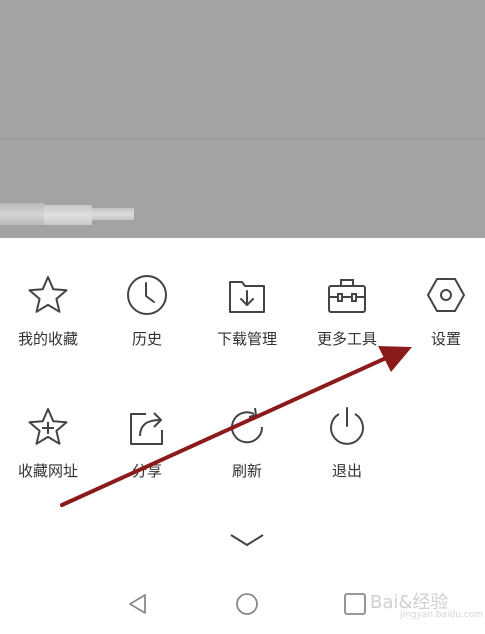  I want to click on menu-item-label: 下载管理, so click(246, 339).